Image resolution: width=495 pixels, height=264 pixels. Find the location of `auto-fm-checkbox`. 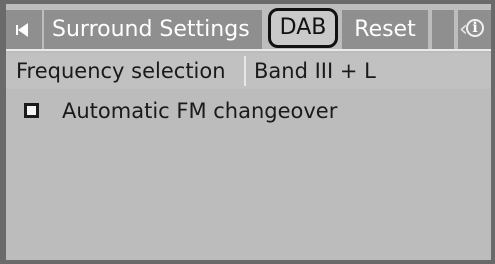

auto-fm-checkbox is located at coordinates (31, 110).